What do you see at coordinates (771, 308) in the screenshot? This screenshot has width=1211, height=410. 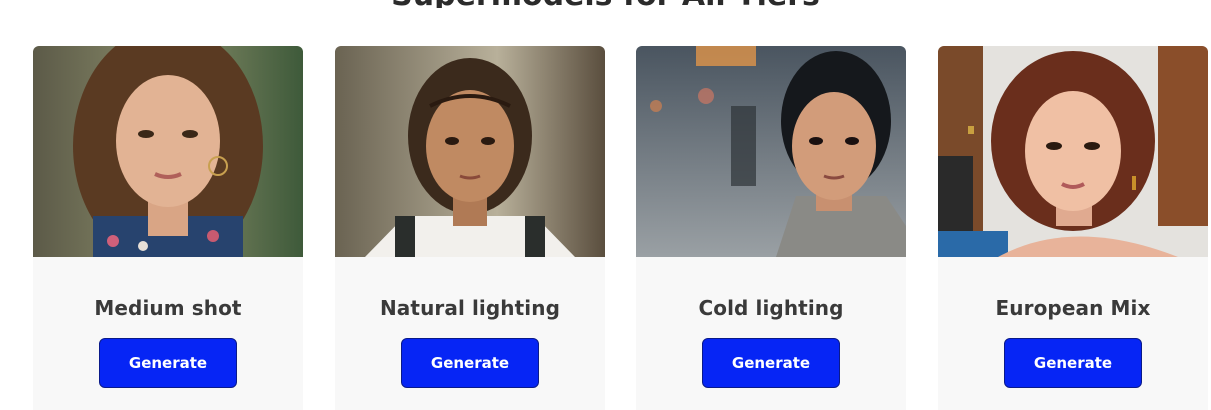 I see `card-title: Cold lighting` at bounding box center [771, 308].